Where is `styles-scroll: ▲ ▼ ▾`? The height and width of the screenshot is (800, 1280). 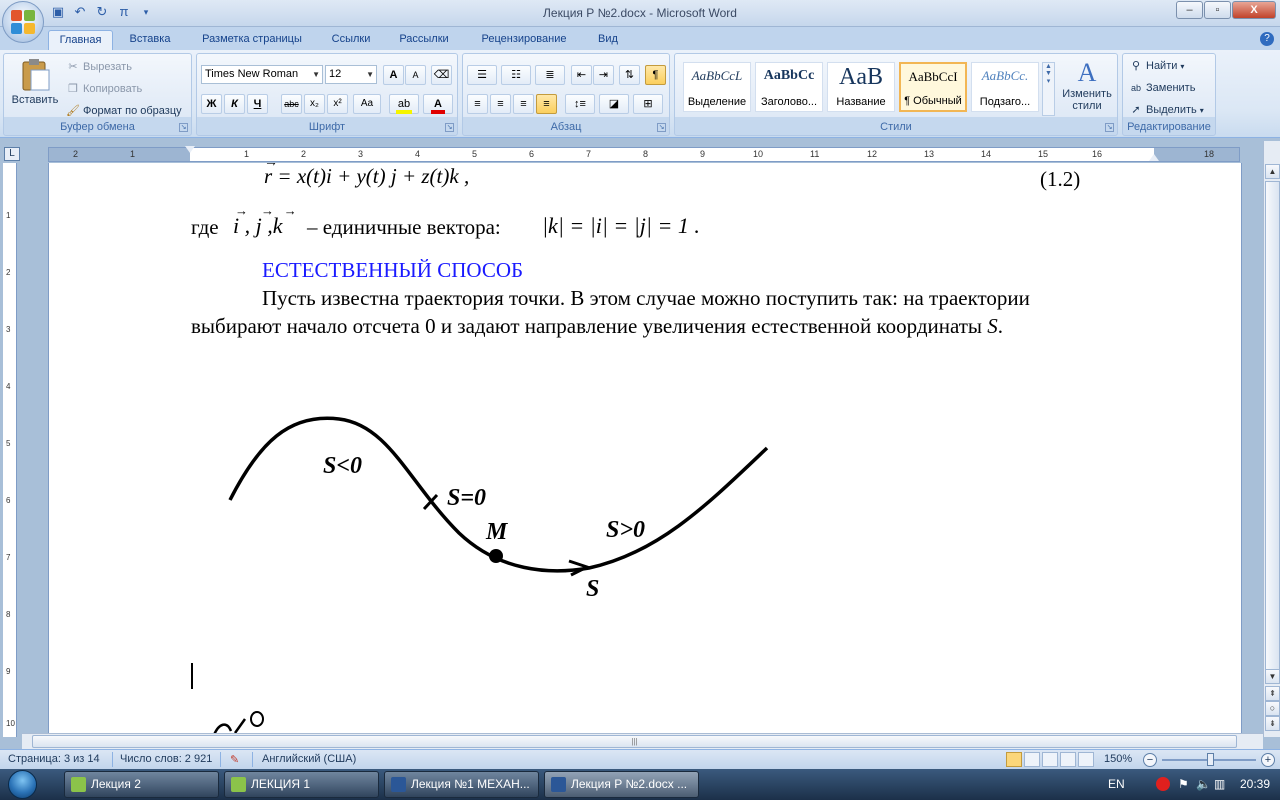 styles-scroll: ▲ ▼ ▾ is located at coordinates (1048, 89).